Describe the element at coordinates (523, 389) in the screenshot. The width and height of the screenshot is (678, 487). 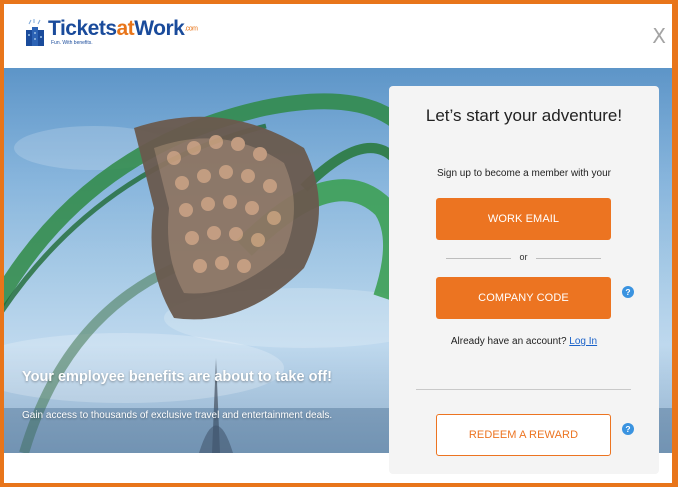
I see `card-divider` at that location.